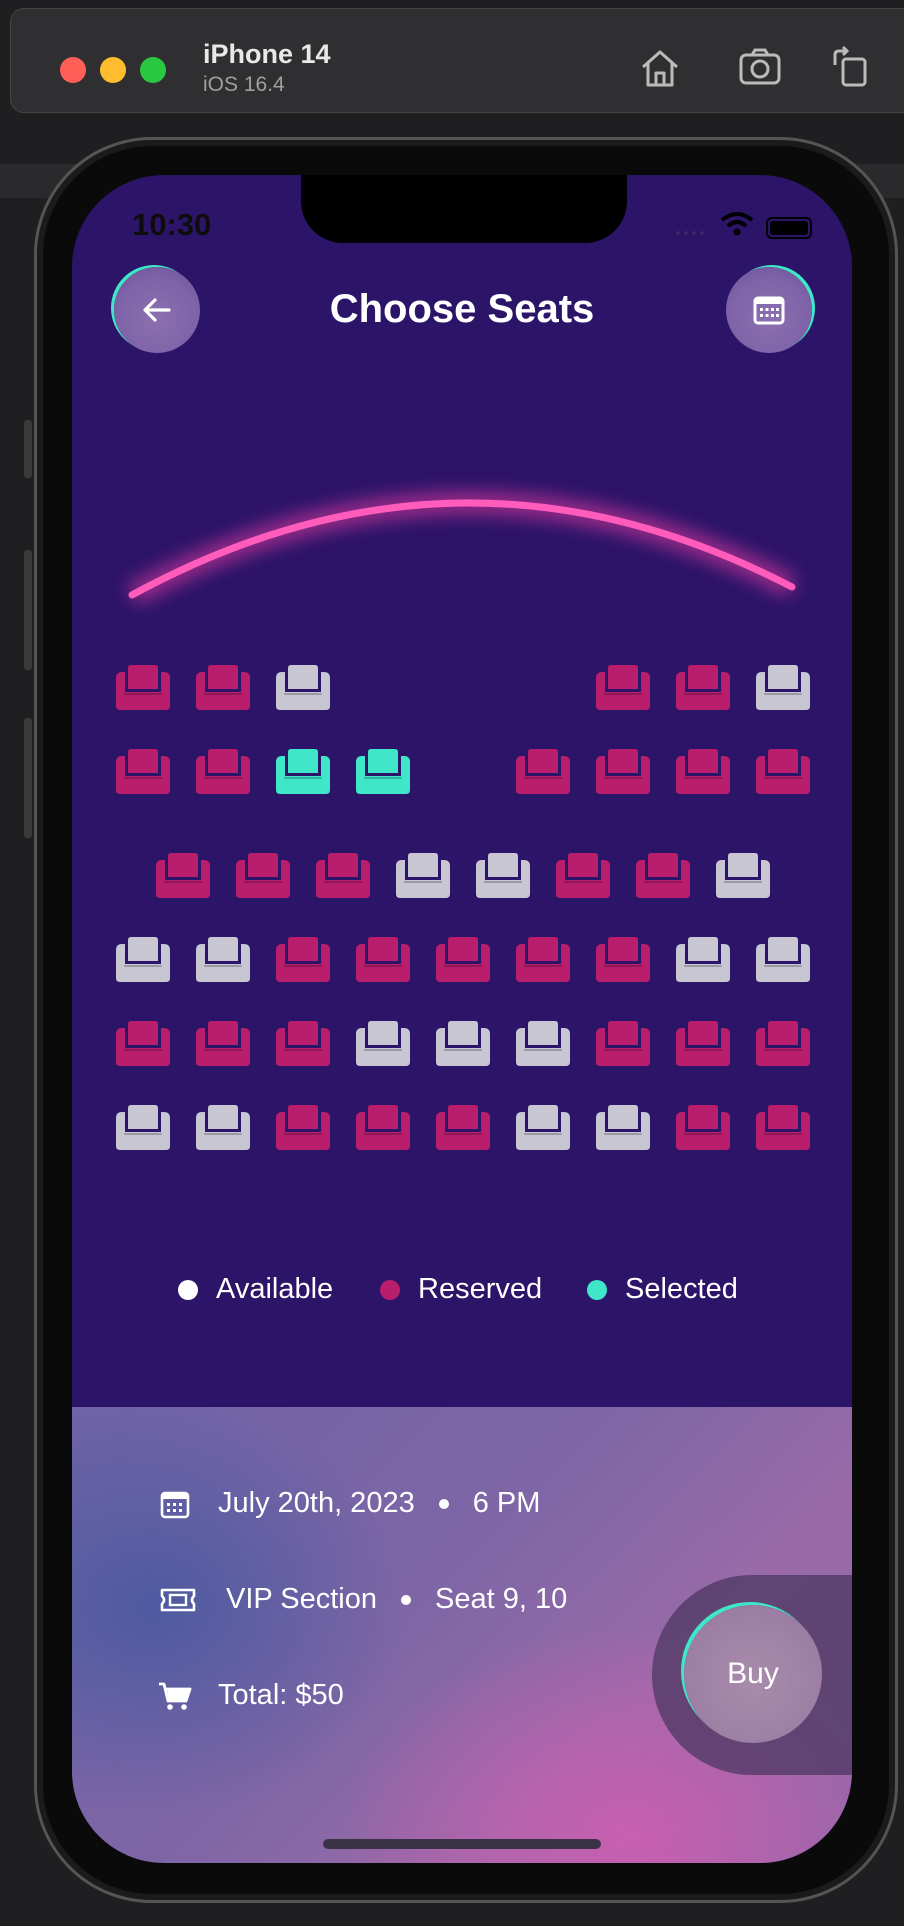 The image size is (904, 1926). I want to click on seat-available-r5c5, so click(463, 1044).